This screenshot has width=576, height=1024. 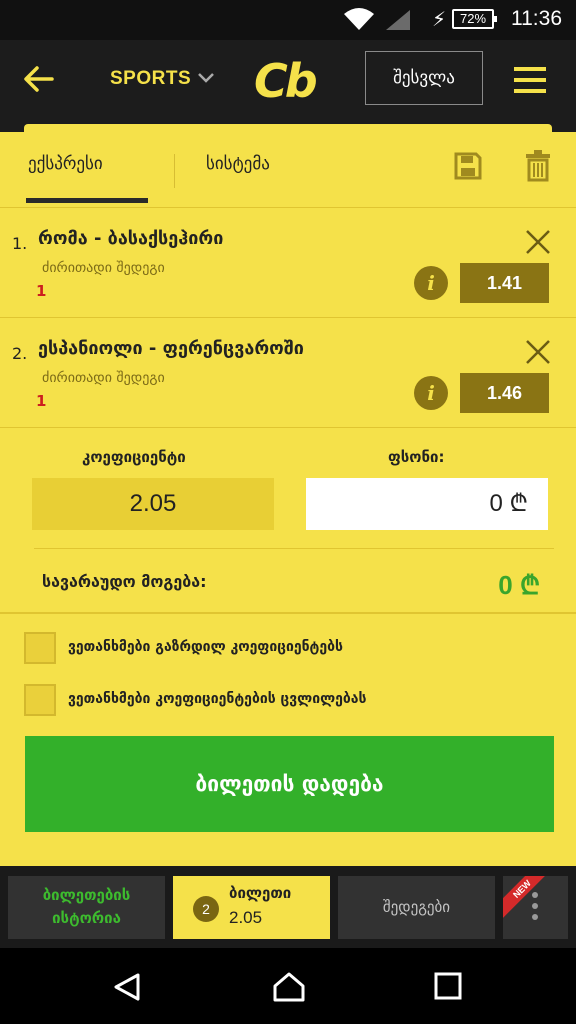 I want to click on logo: Cb, so click(x=286, y=81).